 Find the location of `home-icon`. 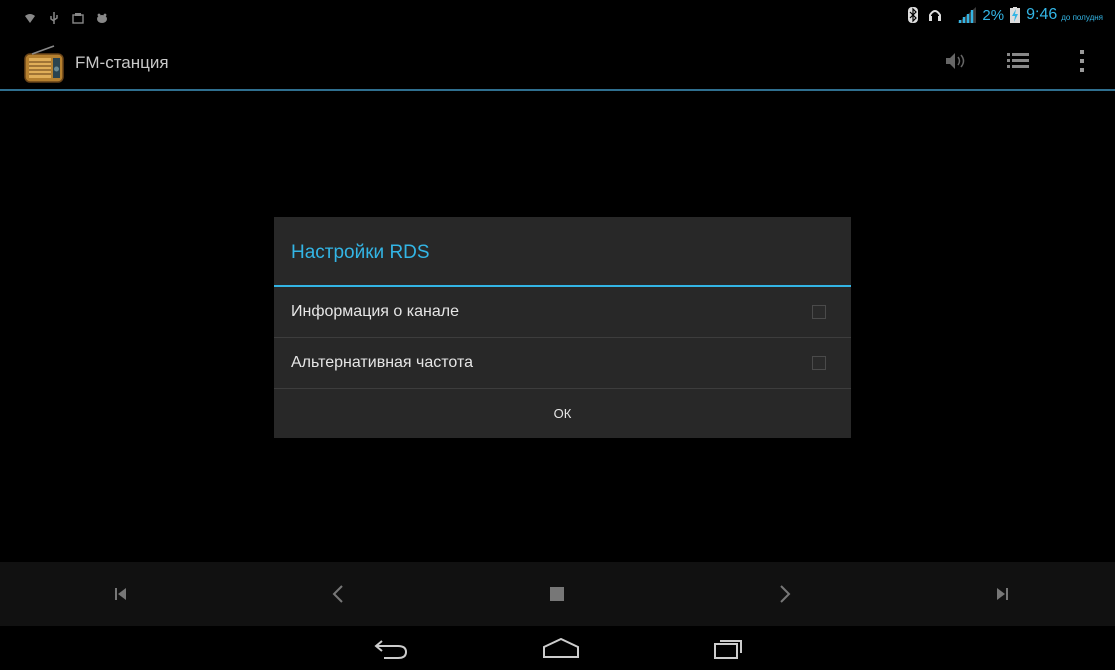

home-icon is located at coordinates (561, 648).